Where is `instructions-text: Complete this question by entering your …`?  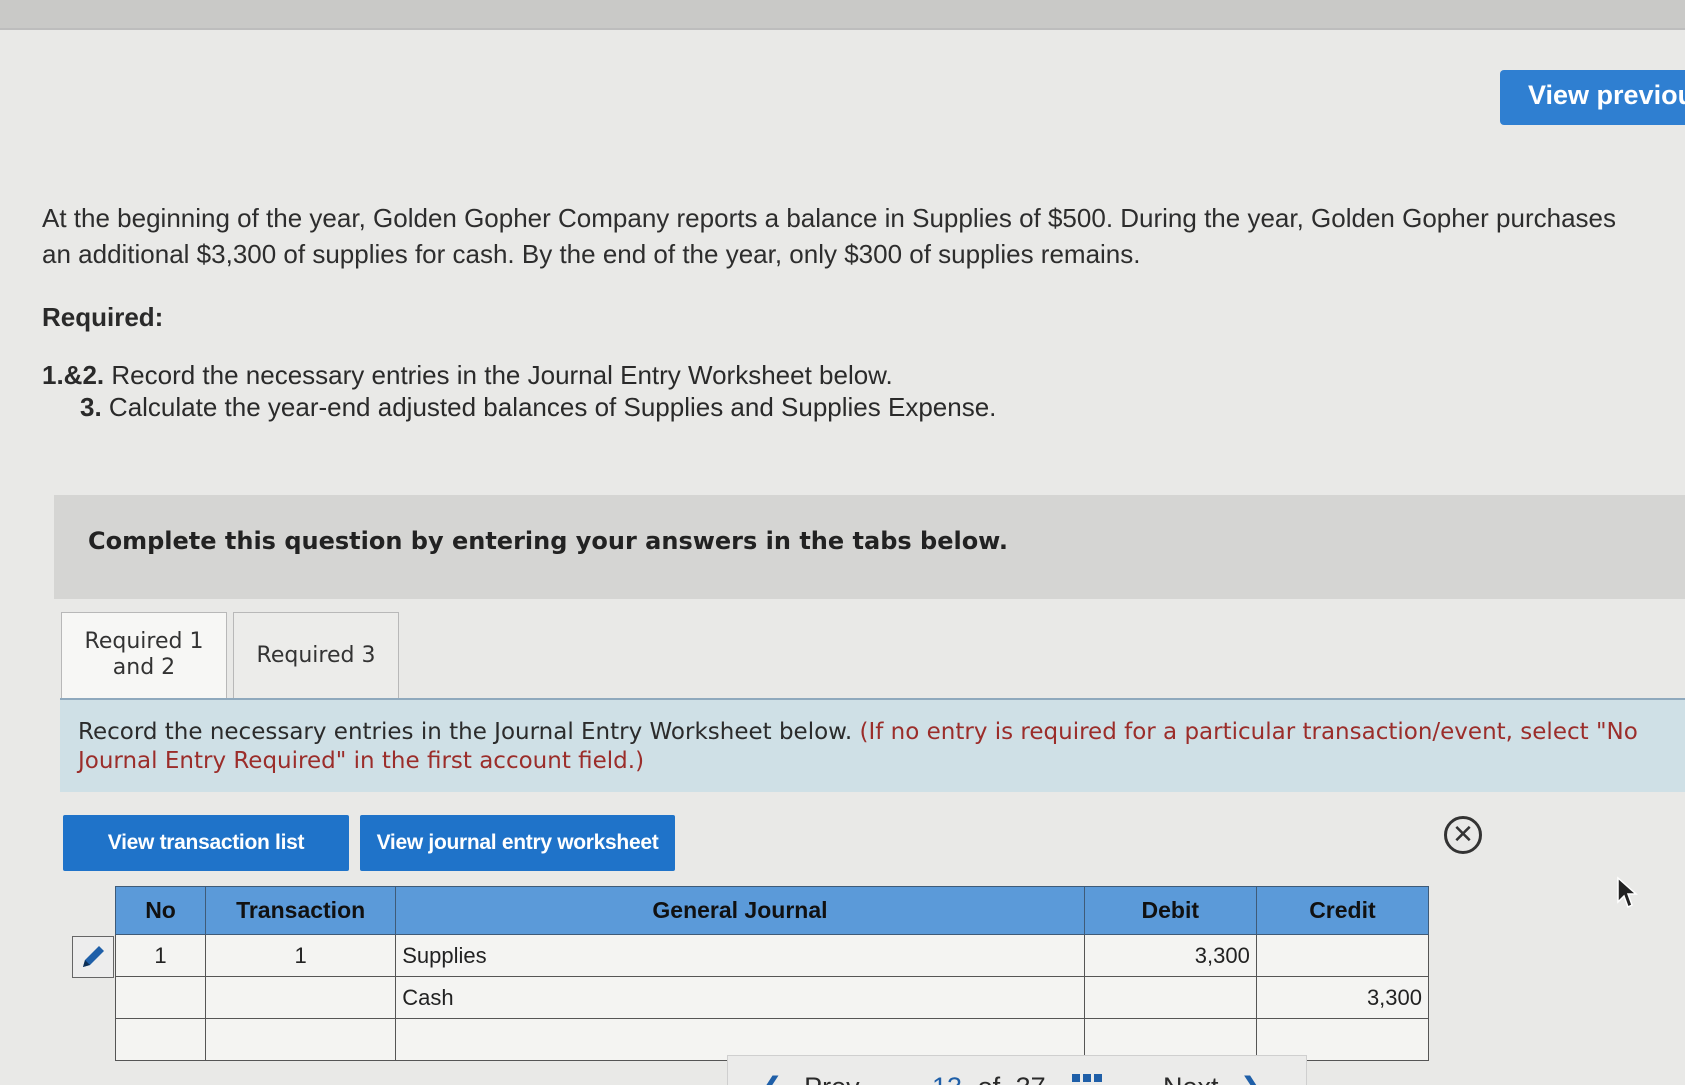
instructions-text: Complete this question by entering your … is located at coordinates (548, 541).